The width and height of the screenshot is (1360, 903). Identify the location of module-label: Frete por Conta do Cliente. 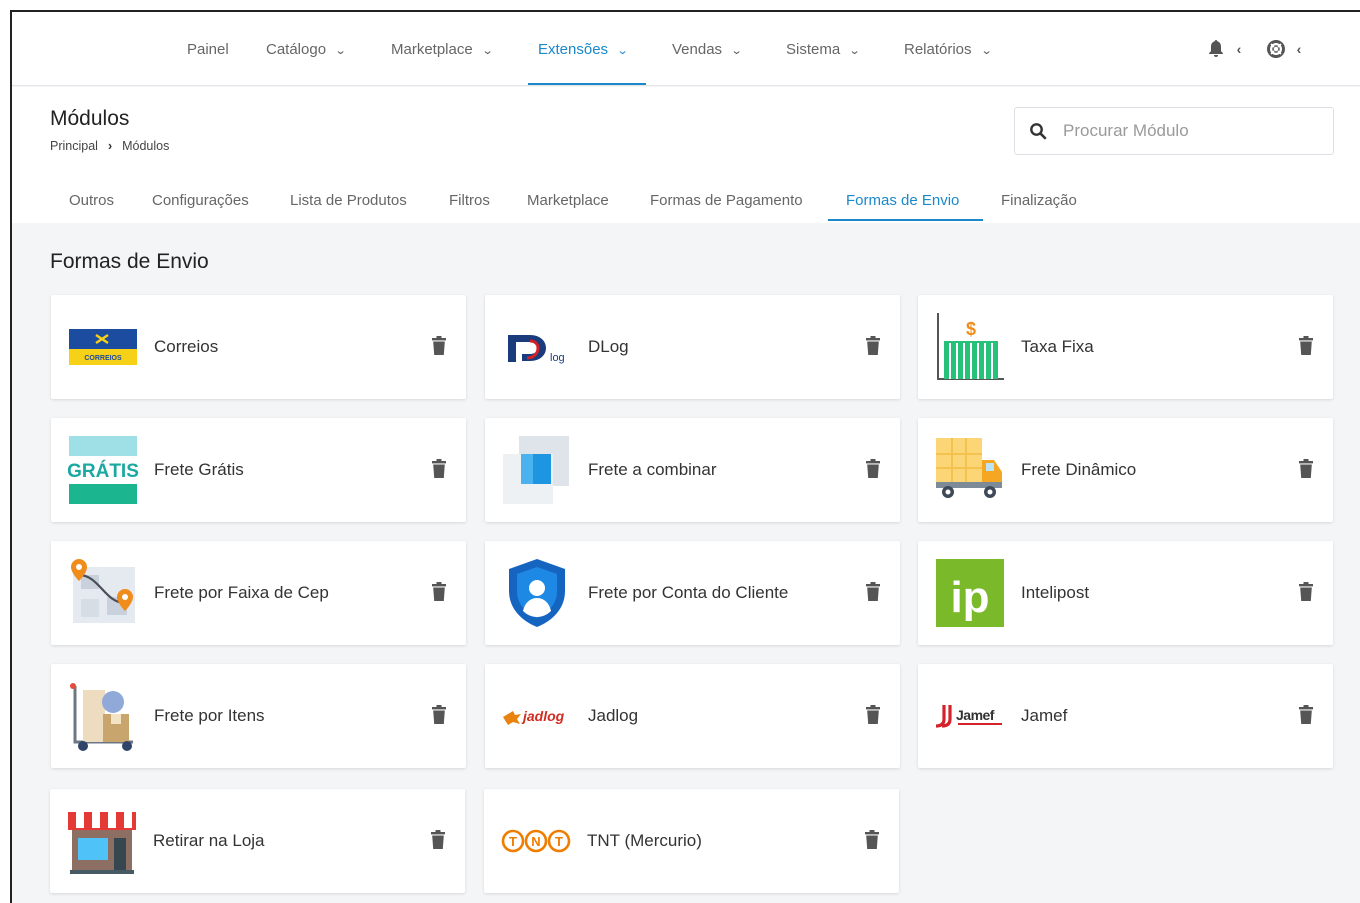
(688, 592).